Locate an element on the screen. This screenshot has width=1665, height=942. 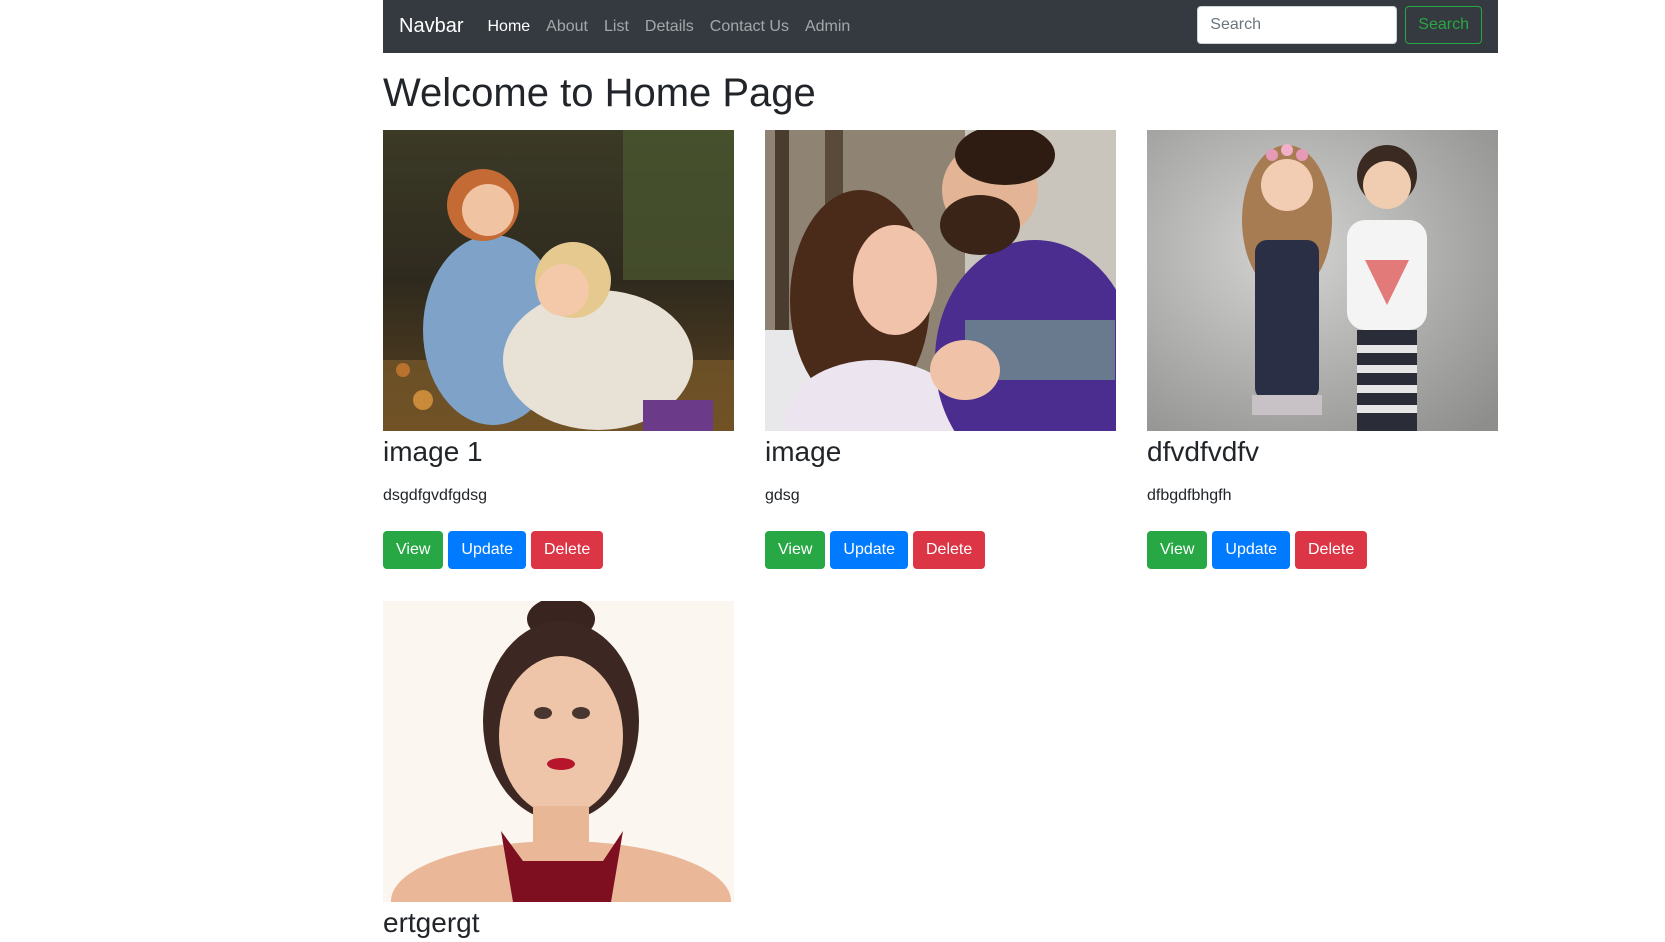
nav-links: Home About List Details Contact Us Admin is located at coordinates (676, 27).